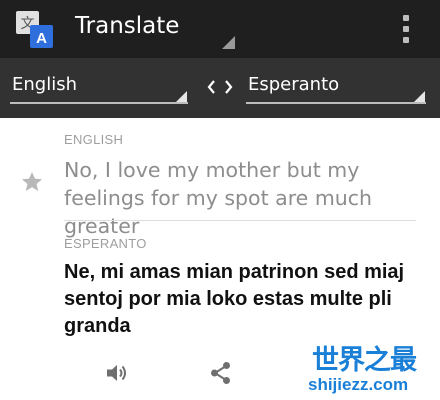 The image size is (440, 400). What do you see at coordinates (407, 29) in the screenshot?
I see `overflow-menu-icon` at bounding box center [407, 29].